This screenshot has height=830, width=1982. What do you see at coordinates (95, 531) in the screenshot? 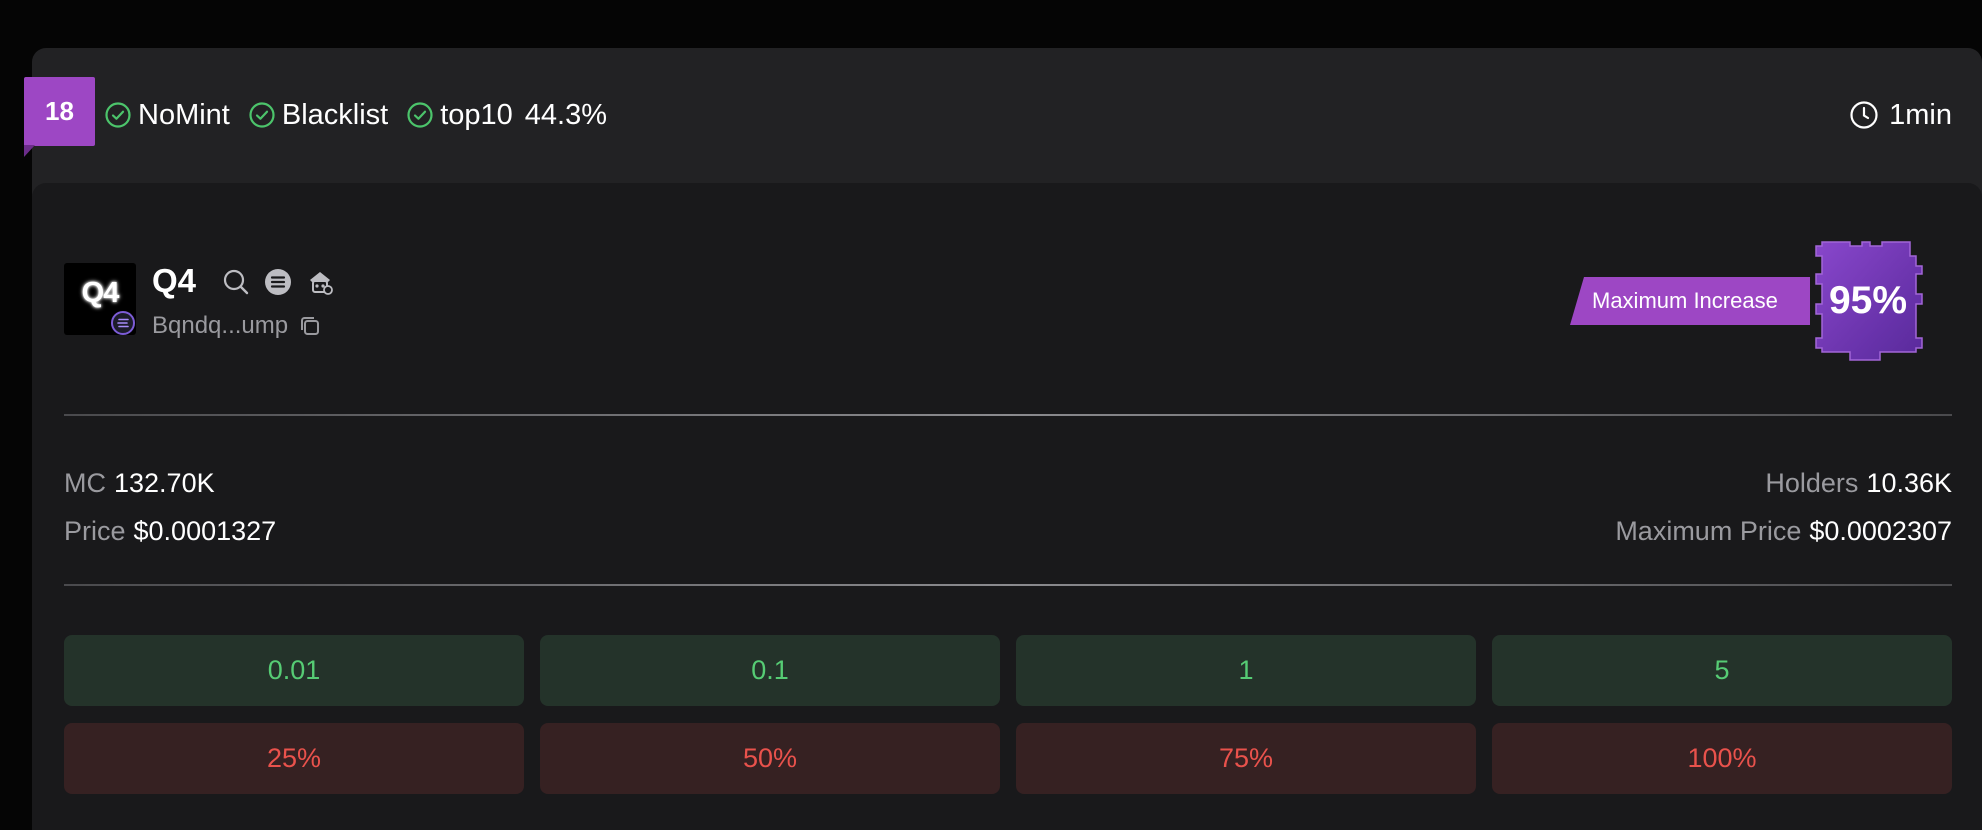
I see `price-label: Price` at bounding box center [95, 531].